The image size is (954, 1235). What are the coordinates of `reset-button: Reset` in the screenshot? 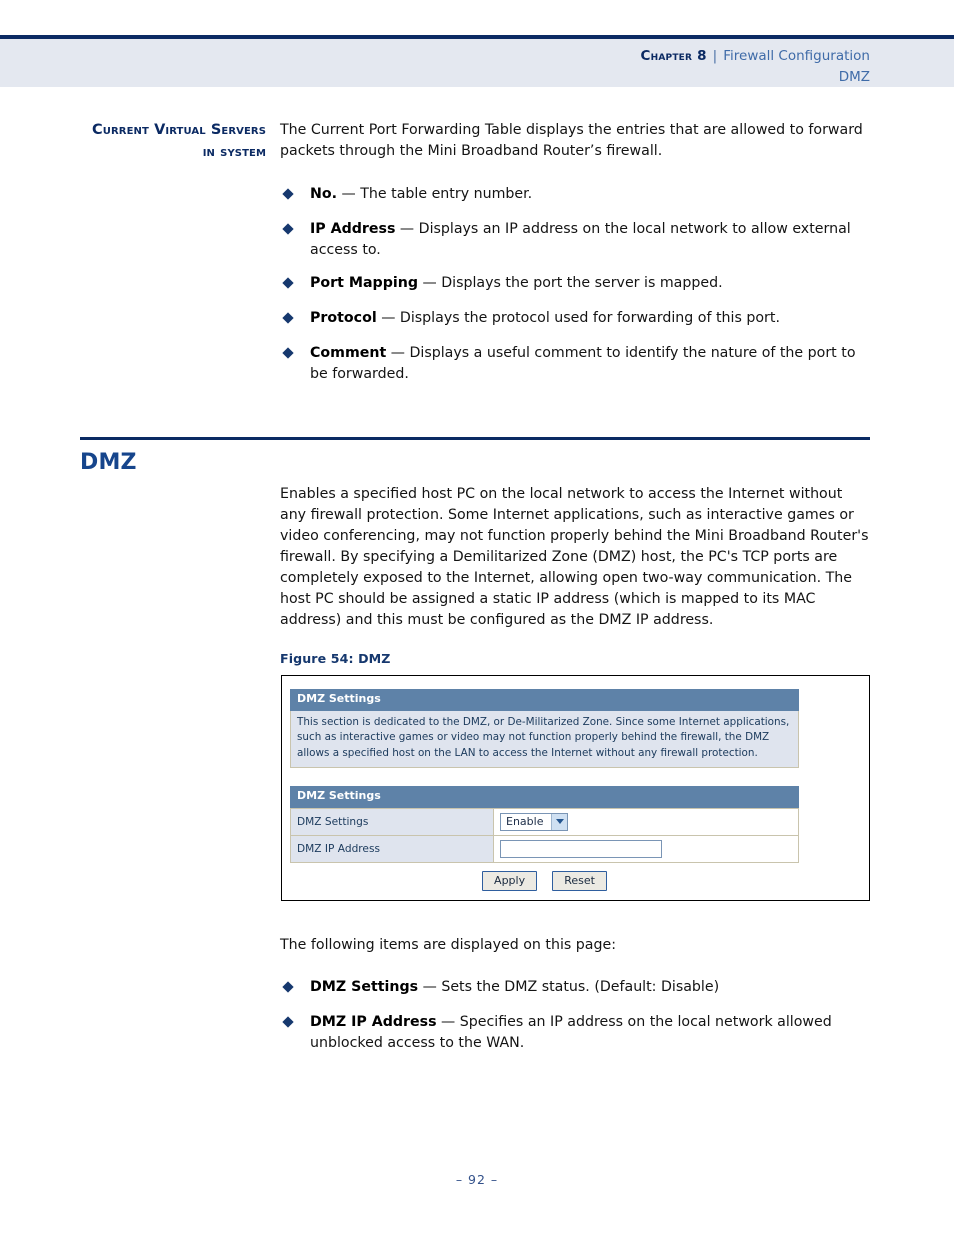 It's located at (579, 881).